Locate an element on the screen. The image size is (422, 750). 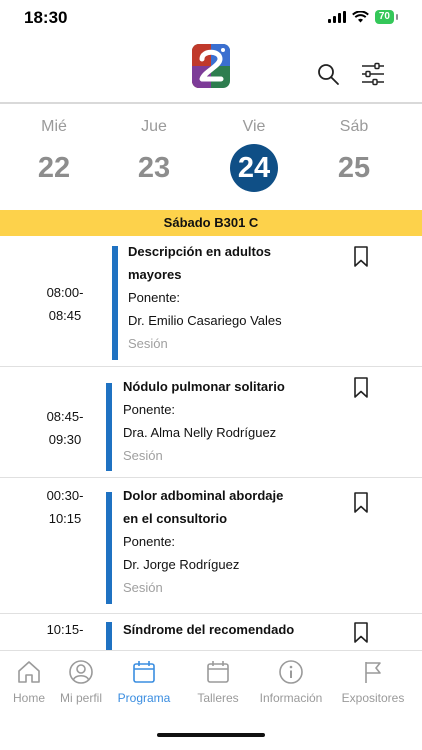
day-tab-vie: Vie 24 is located at coordinates (254, 157).